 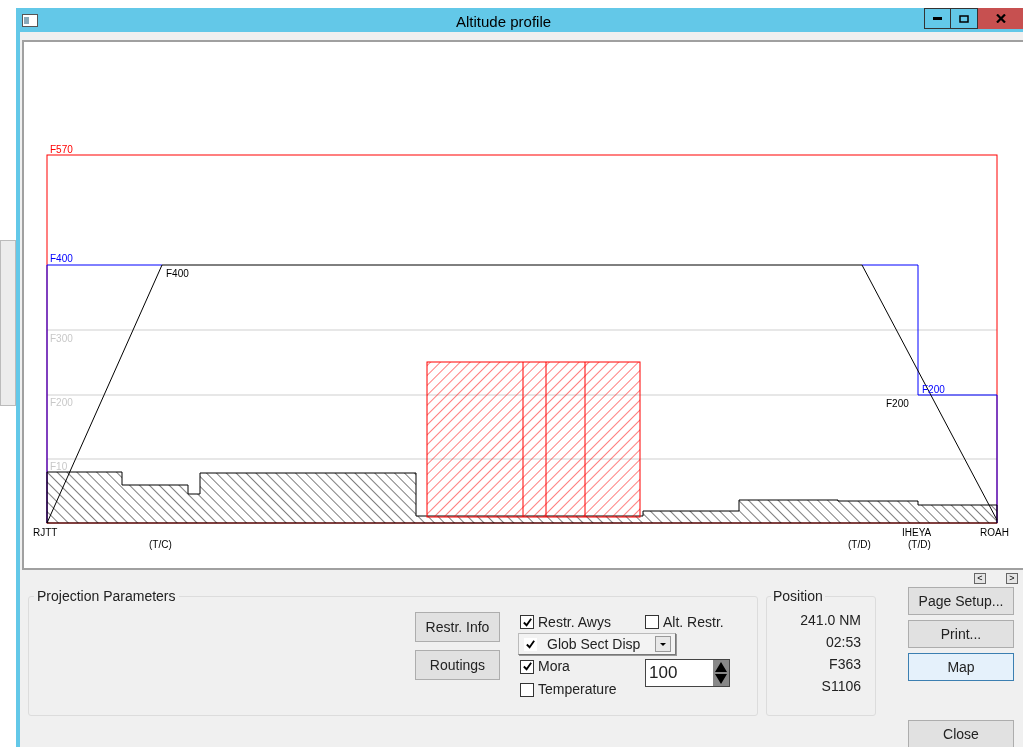 I want to click on next-page-button: >, so click(x=1012, y=578).